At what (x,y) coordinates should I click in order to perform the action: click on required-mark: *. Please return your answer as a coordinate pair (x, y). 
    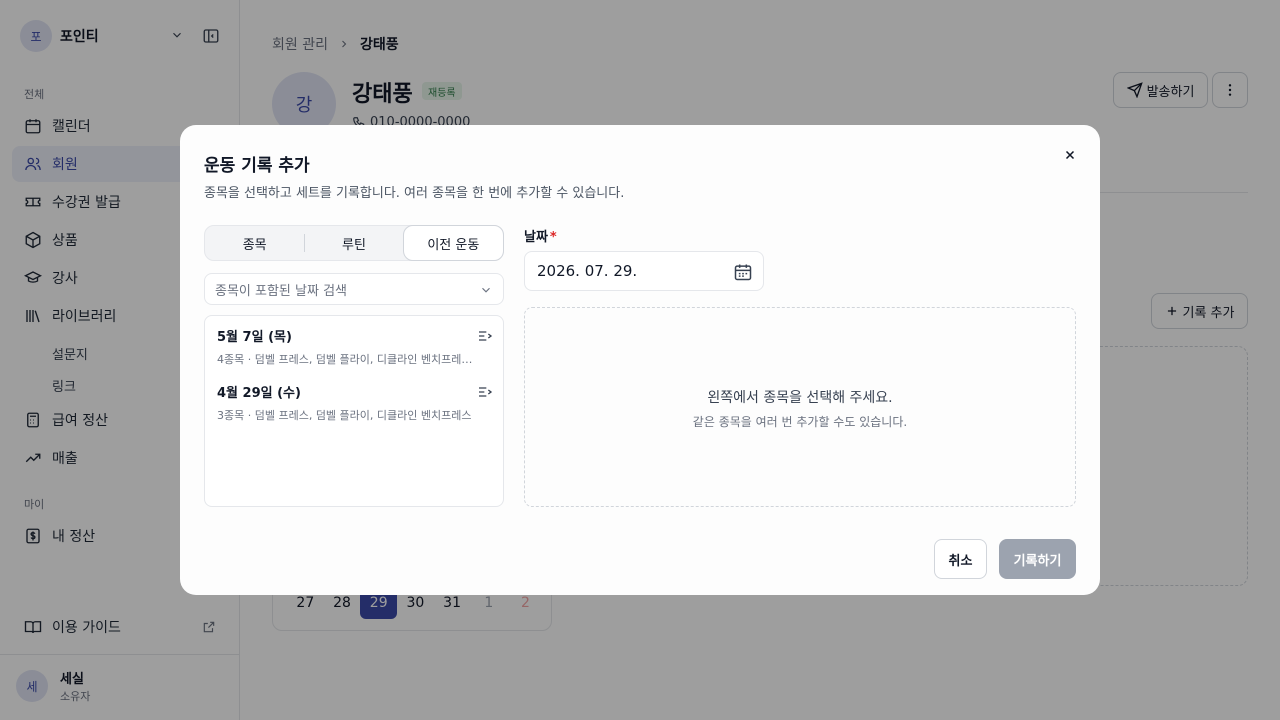
    Looking at the image, I should click on (553, 237).